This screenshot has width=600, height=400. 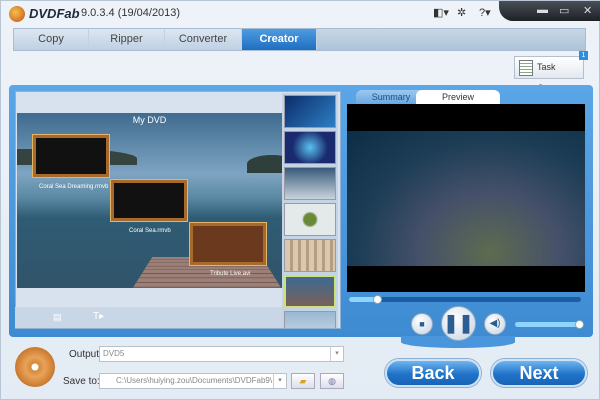 What do you see at coordinates (114, 353) in the screenshot?
I see `output-value: DVD5` at bounding box center [114, 353].